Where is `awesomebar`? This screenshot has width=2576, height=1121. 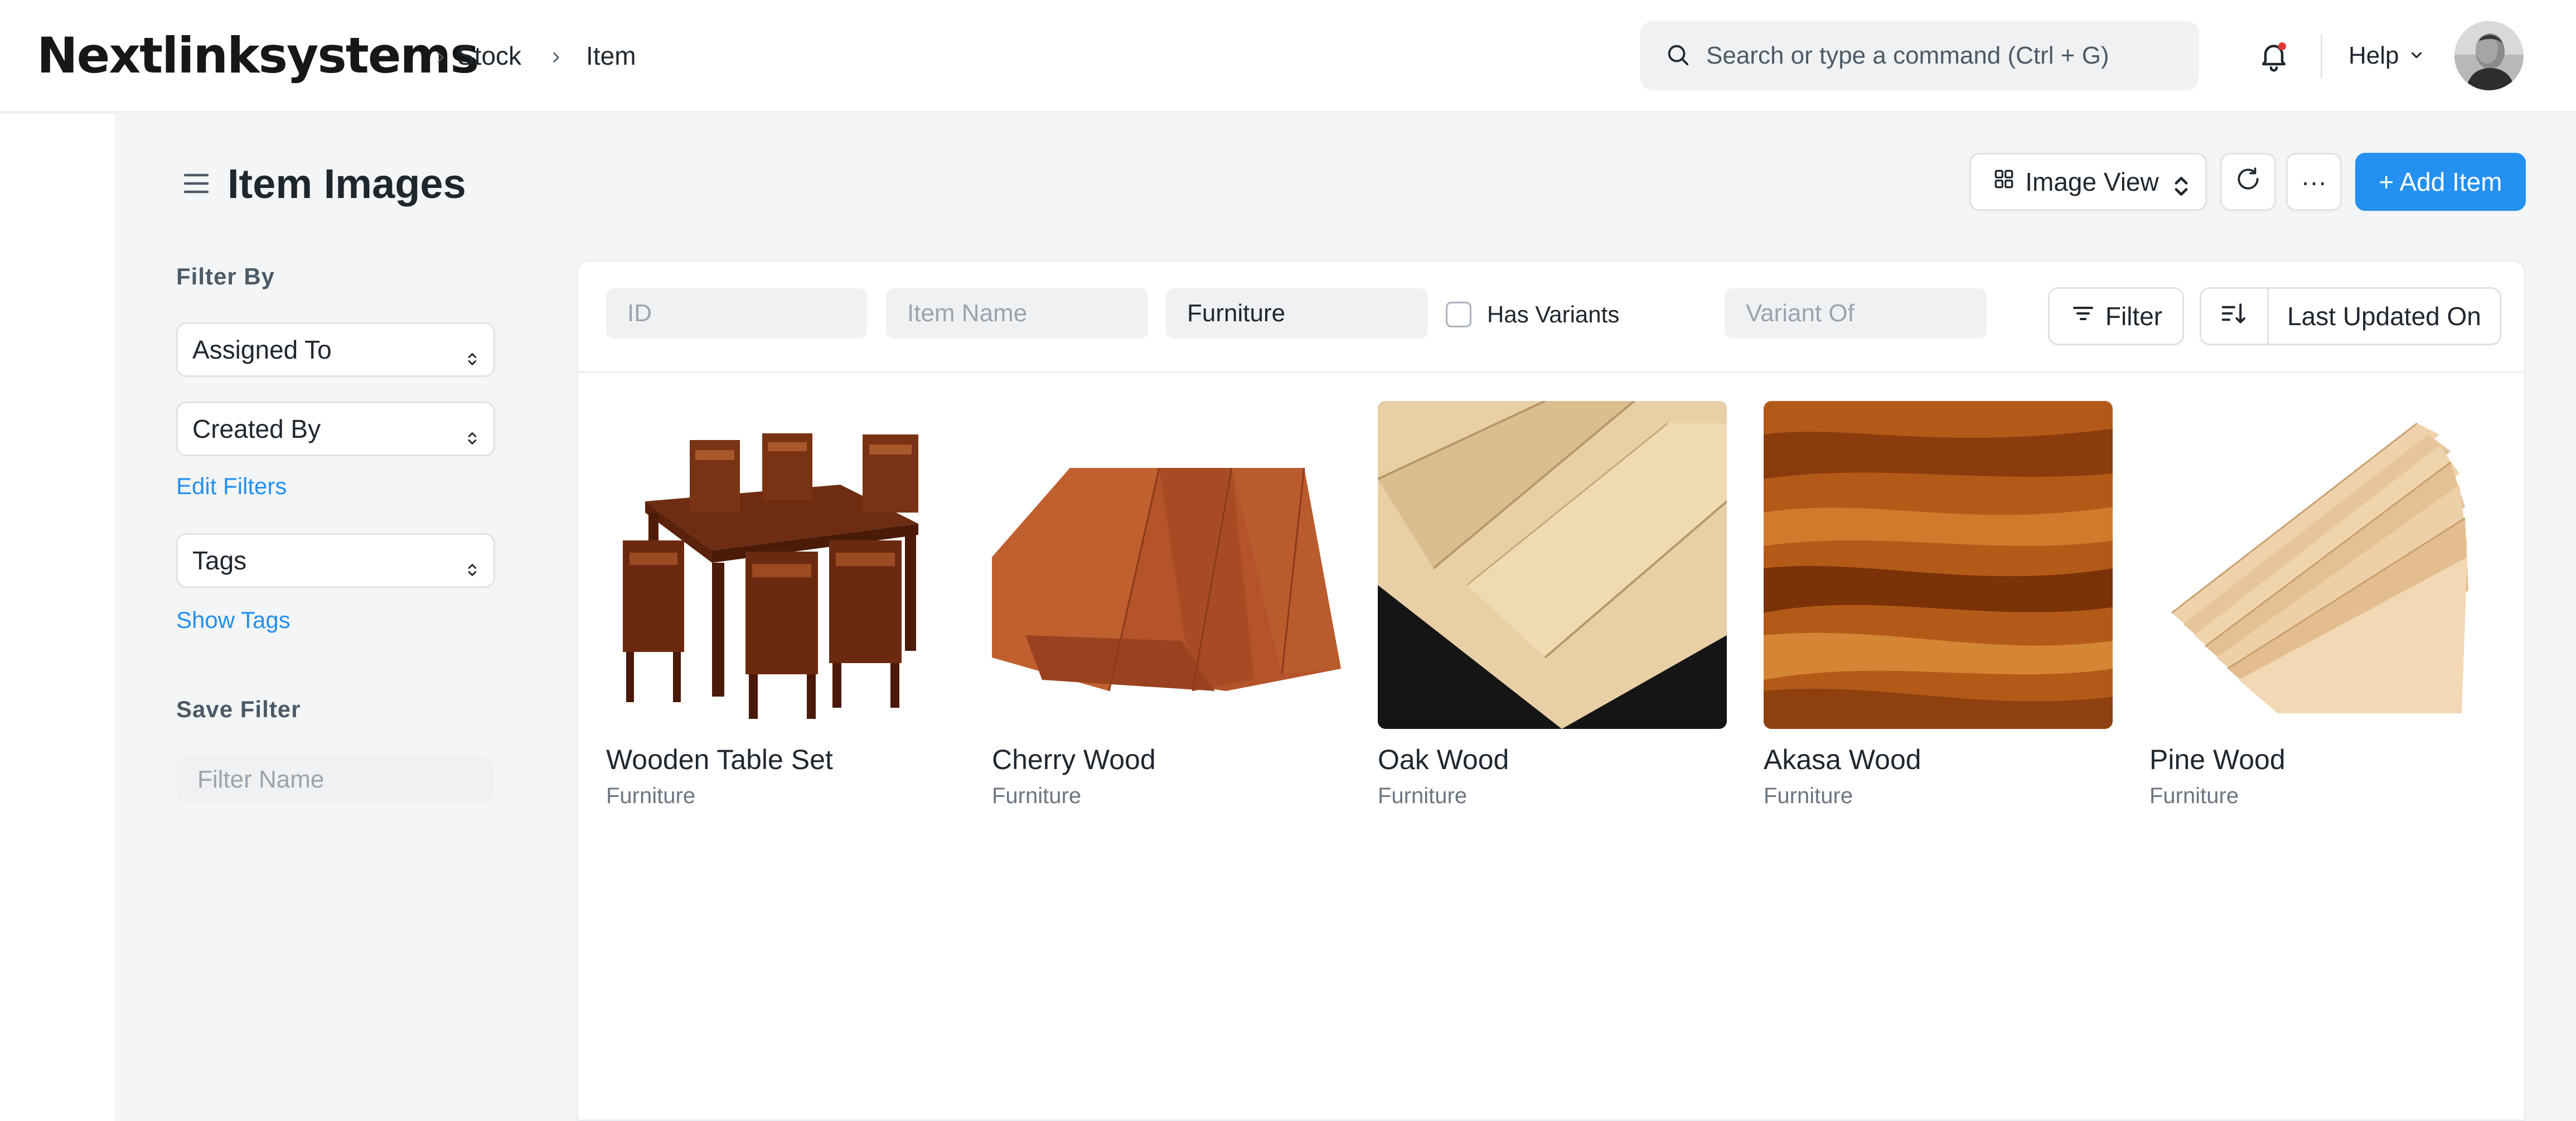
awesomebar is located at coordinates (1920, 55).